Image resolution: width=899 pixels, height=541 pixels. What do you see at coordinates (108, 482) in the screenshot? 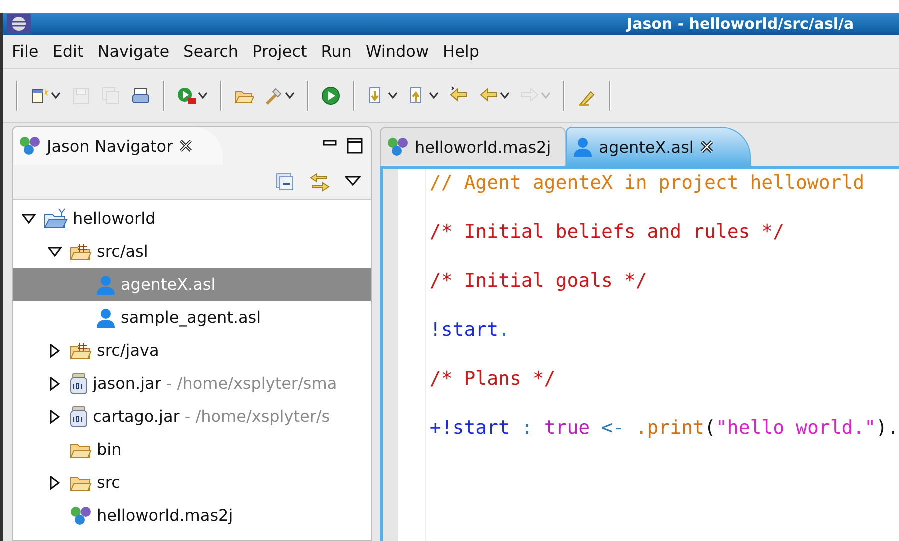
I see `tree-item-label: src` at bounding box center [108, 482].